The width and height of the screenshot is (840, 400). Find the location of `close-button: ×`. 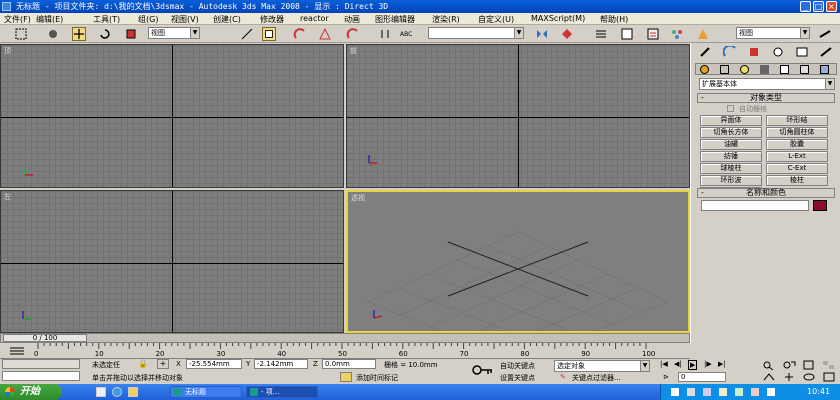

close-button: × is located at coordinates (831, 6).